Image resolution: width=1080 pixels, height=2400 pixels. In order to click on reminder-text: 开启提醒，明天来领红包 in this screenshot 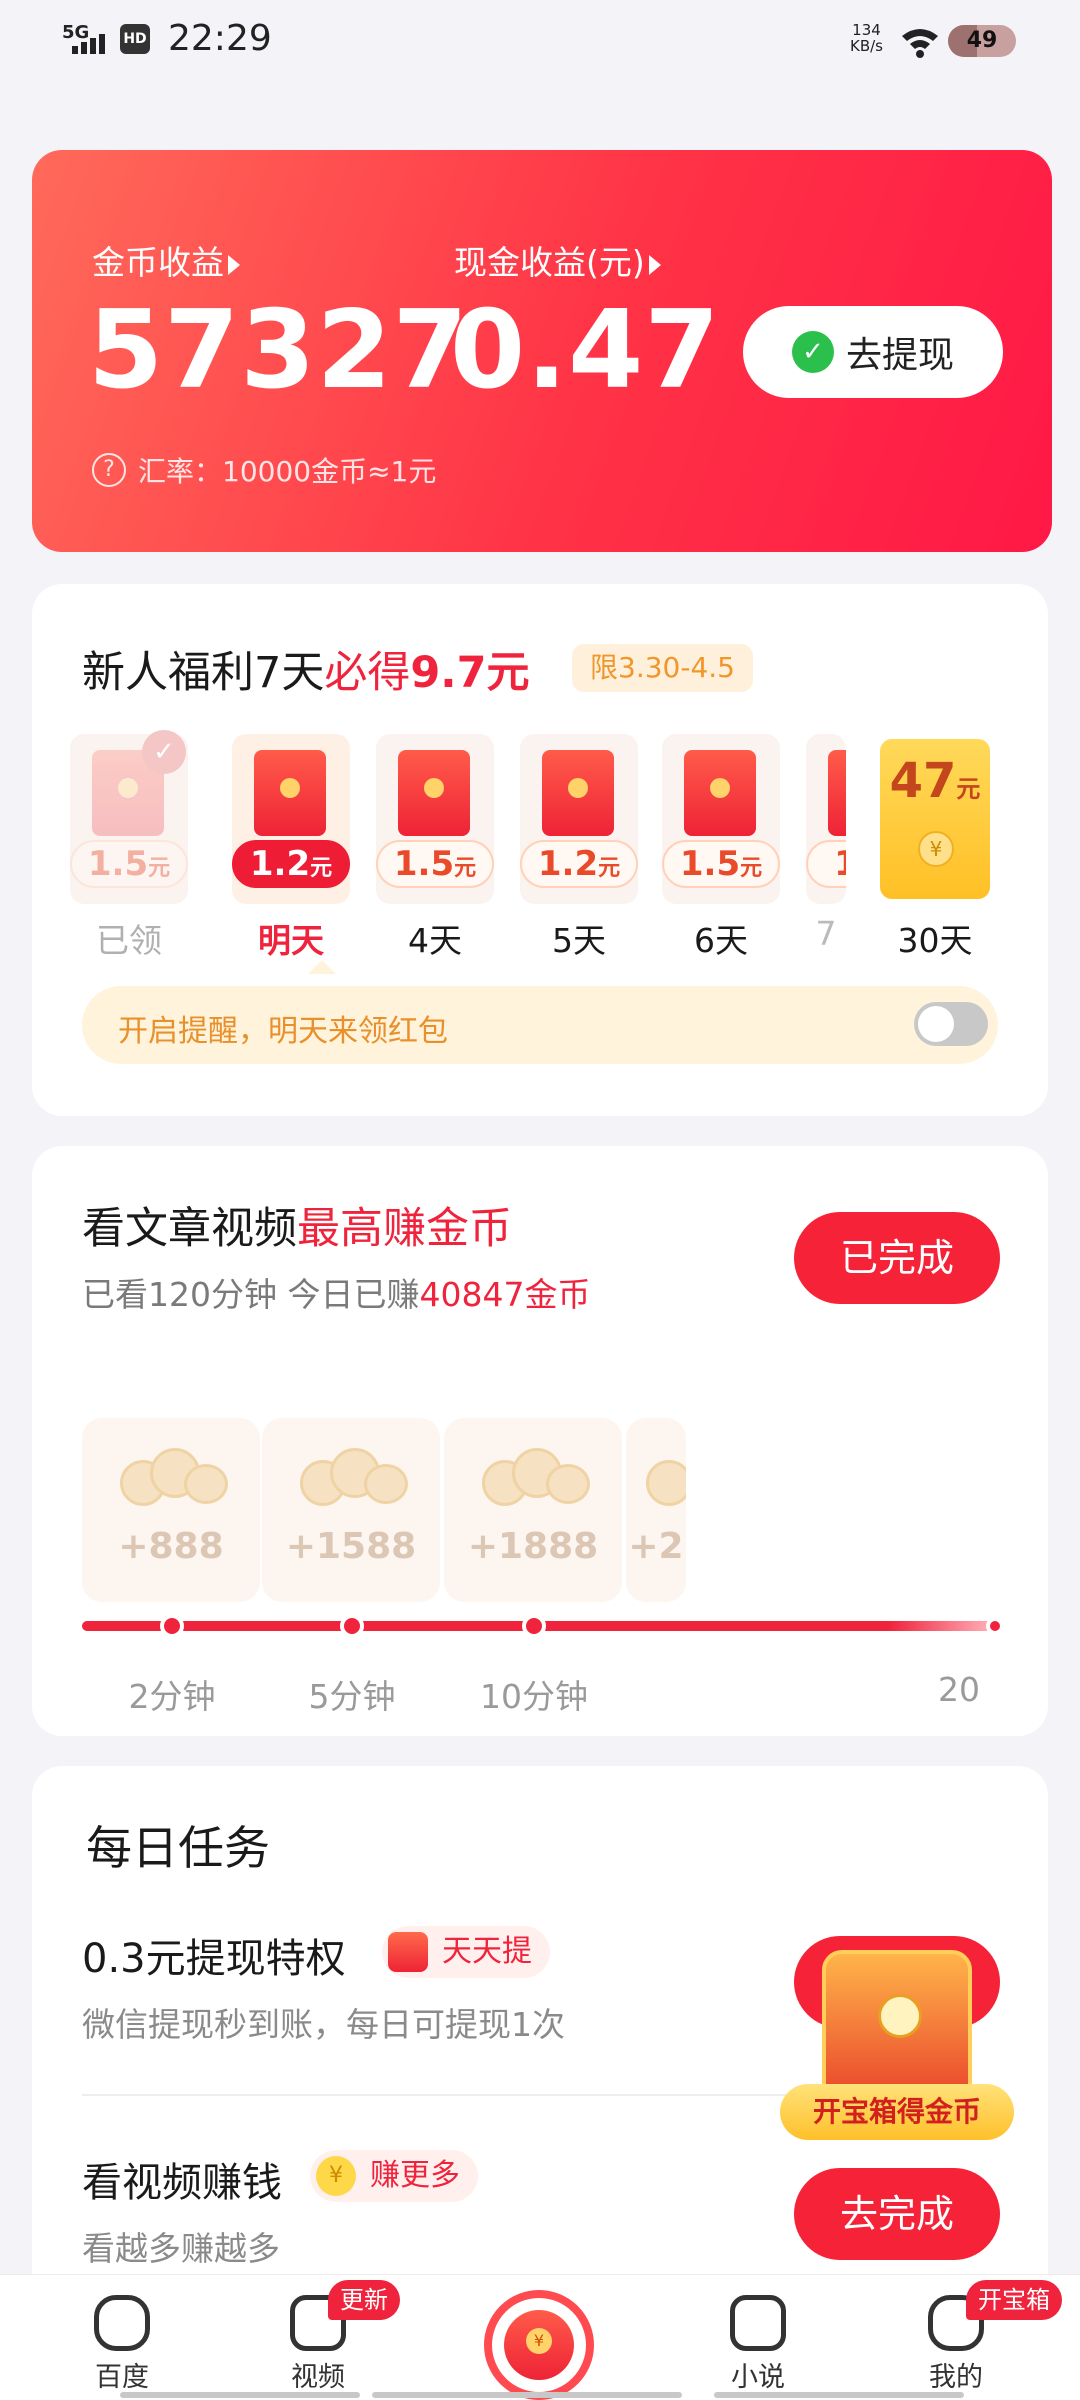, I will do `click(283, 1031)`.